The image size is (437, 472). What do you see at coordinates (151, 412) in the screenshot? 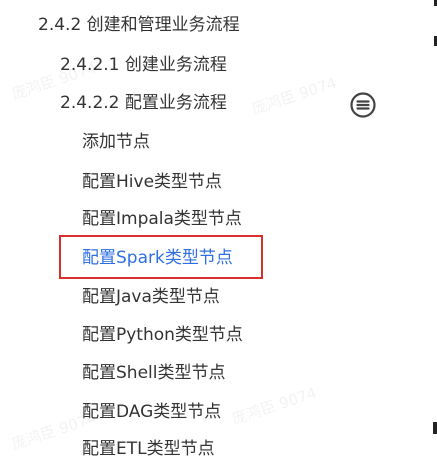
I see `toc-item-dag-node: 配置DAG类型节点` at bounding box center [151, 412].